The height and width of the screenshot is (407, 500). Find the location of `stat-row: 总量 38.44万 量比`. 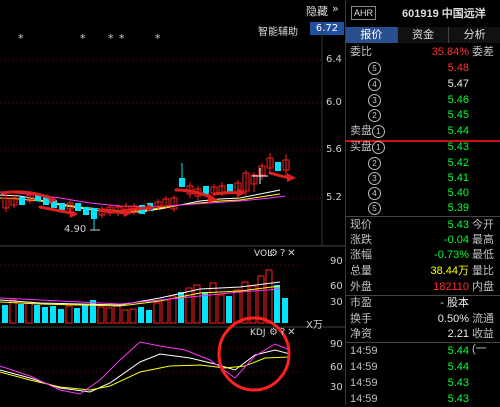

stat-row: 总量 38.44万 量比 is located at coordinates (423, 271).